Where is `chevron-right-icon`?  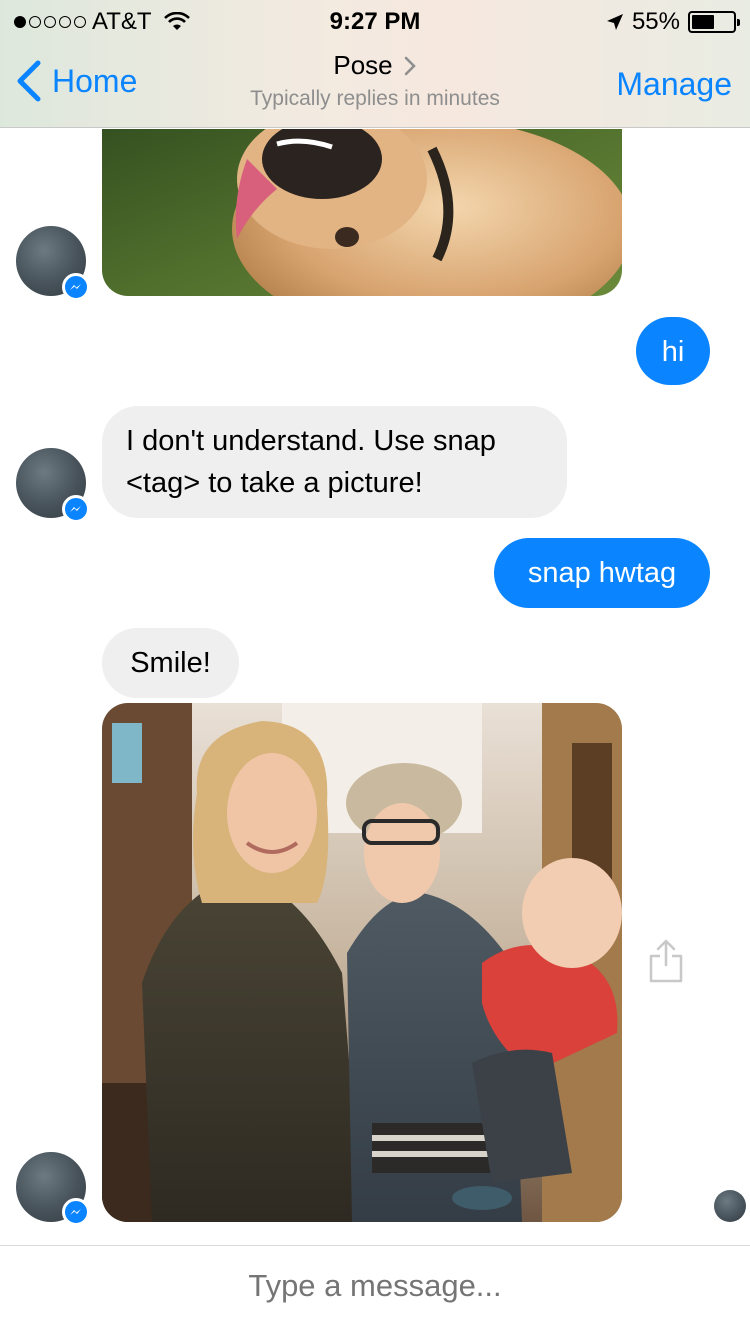 chevron-right-icon is located at coordinates (410, 65).